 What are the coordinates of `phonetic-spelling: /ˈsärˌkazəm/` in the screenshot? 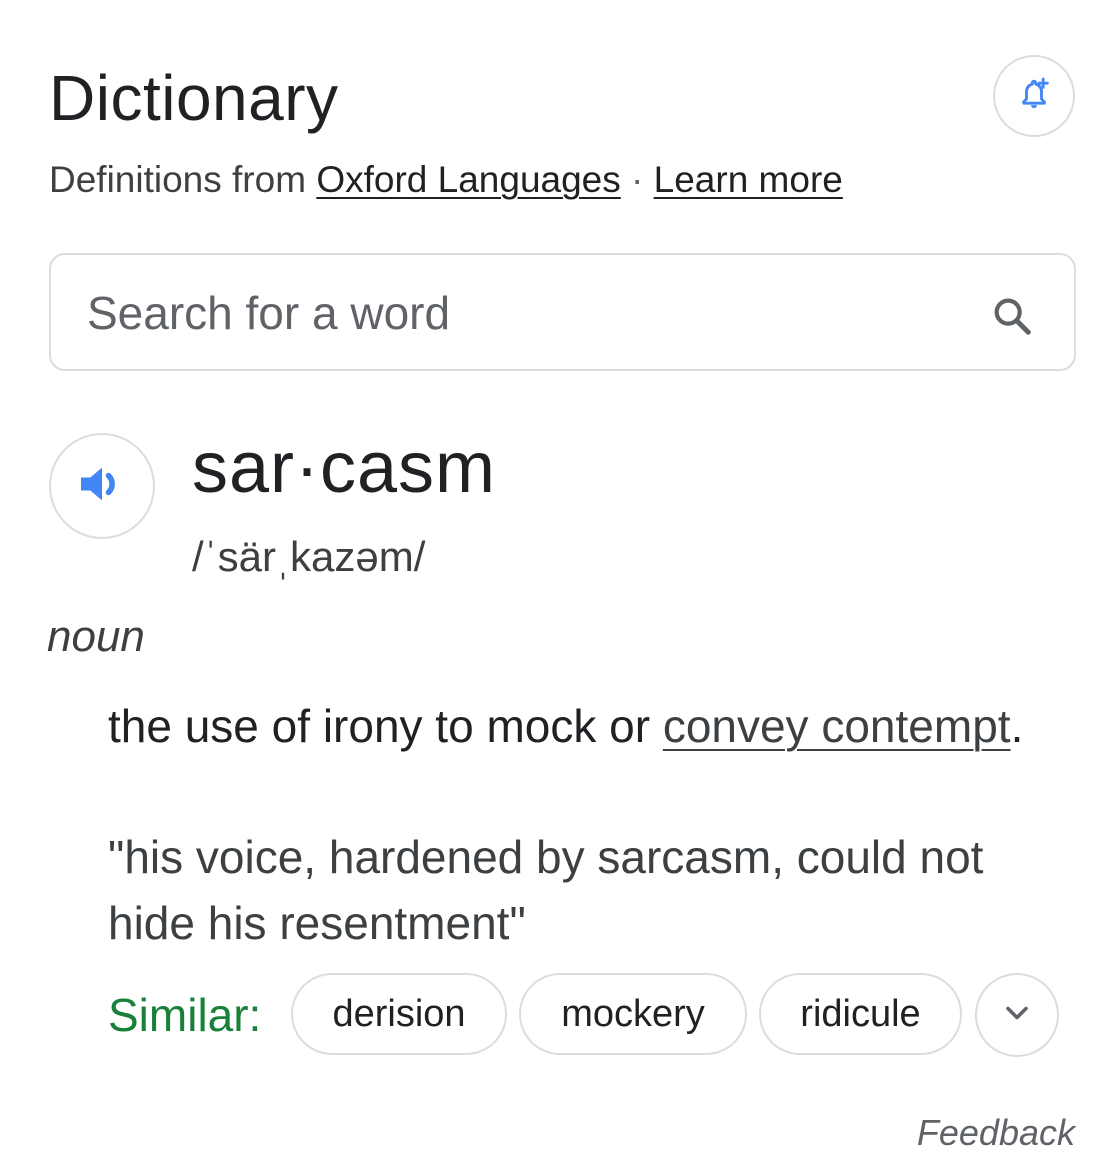 It's located at (309, 556).